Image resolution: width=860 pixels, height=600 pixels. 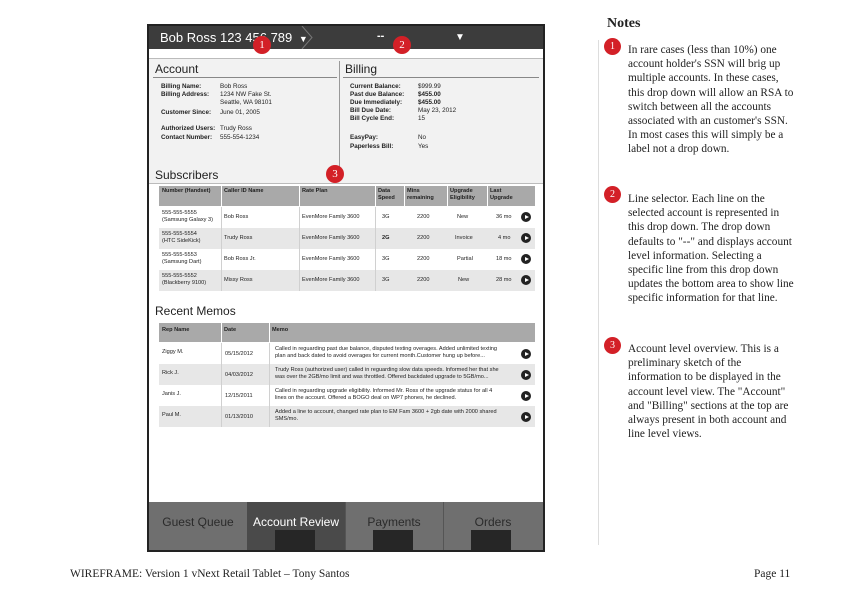 What do you see at coordinates (187, 175) in the screenshot?
I see `subscribers-title: Subscribers` at bounding box center [187, 175].